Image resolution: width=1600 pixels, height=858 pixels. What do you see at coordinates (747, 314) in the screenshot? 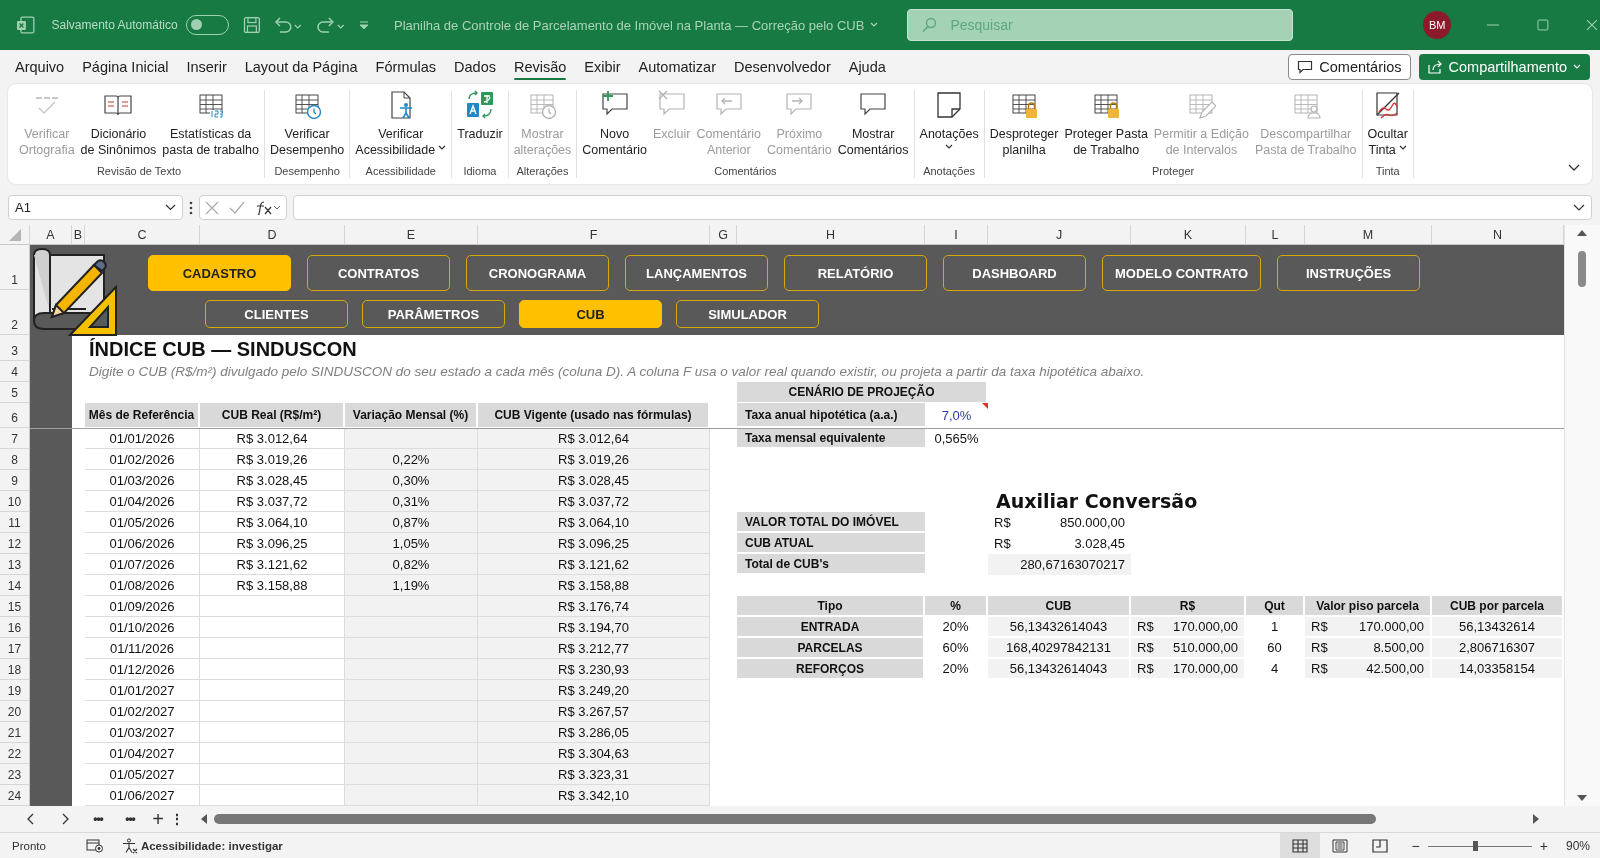
I see `nav-button: SIMULADOR` at bounding box center [747, 314].